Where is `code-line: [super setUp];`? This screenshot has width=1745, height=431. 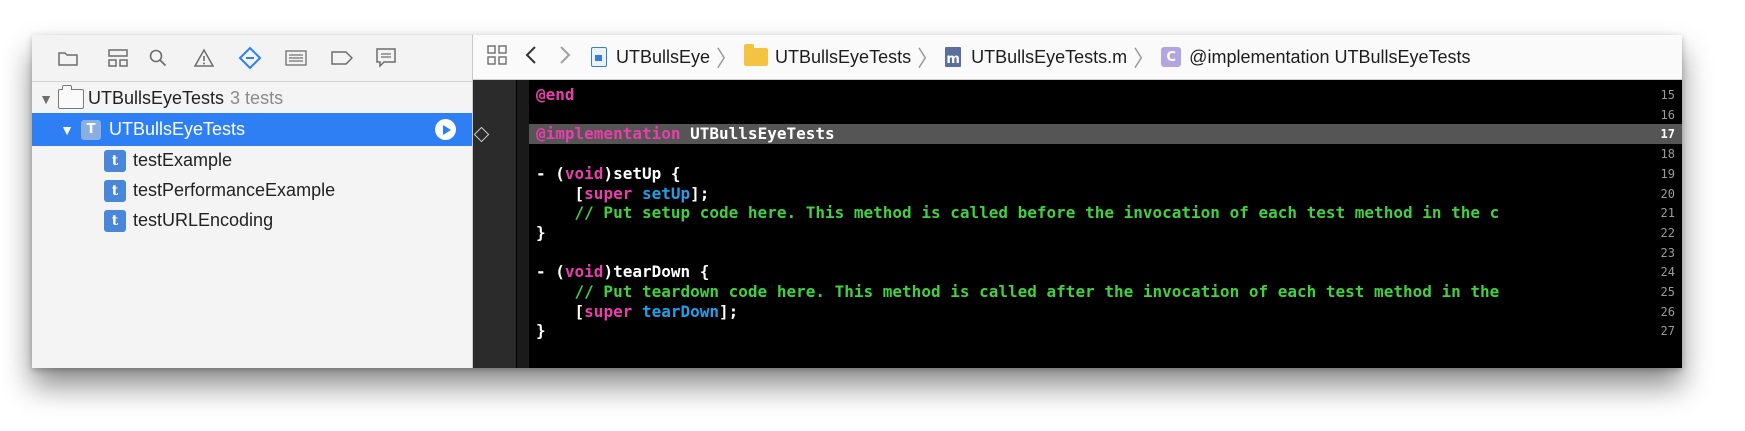
code-line: [super setUp]; is located at coordinates (623, 193).